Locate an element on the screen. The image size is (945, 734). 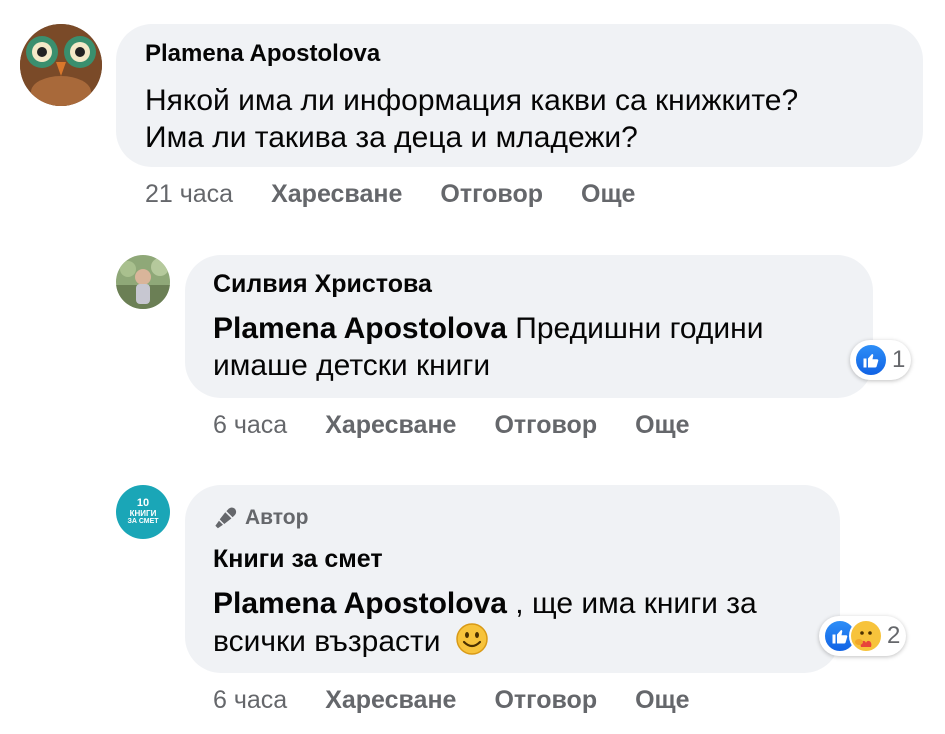
comment-time-1: 21 часа is located at coordinates (189, 194).